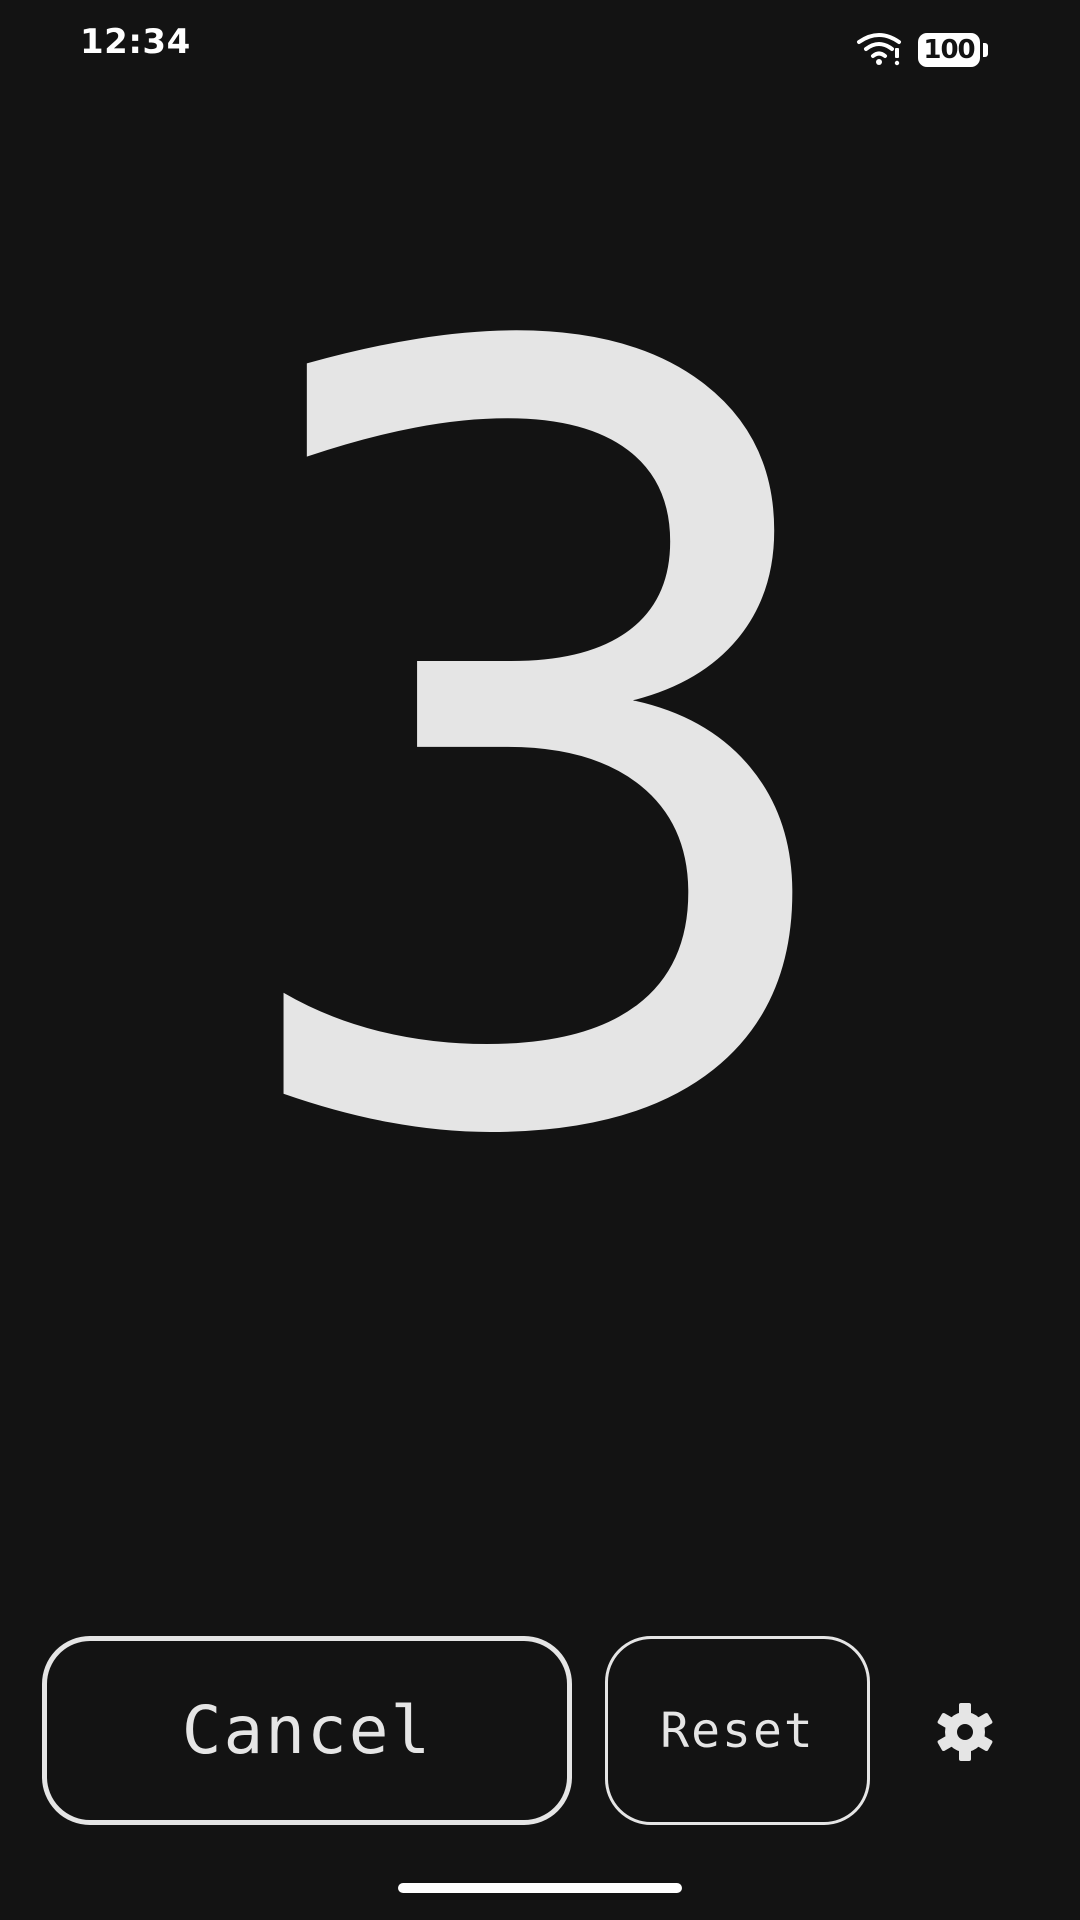 Image resolution: width=1080 pixels, height=1920 pixels. I want to click on status-time: 12:34, so click(135, 42).